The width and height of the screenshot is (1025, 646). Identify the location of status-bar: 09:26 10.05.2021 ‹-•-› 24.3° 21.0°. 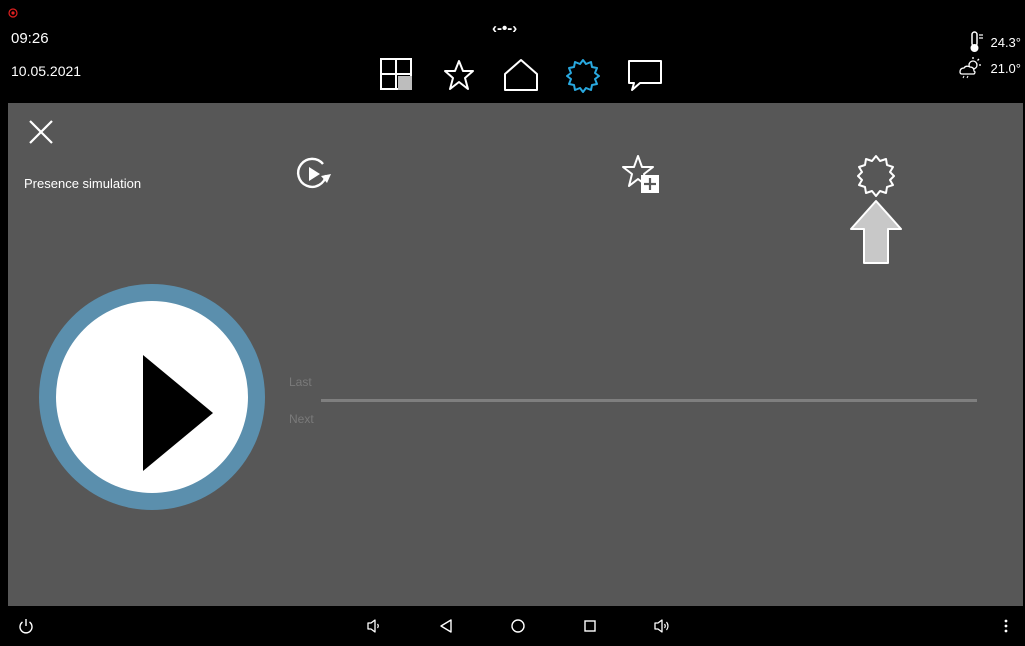
(515, 55).